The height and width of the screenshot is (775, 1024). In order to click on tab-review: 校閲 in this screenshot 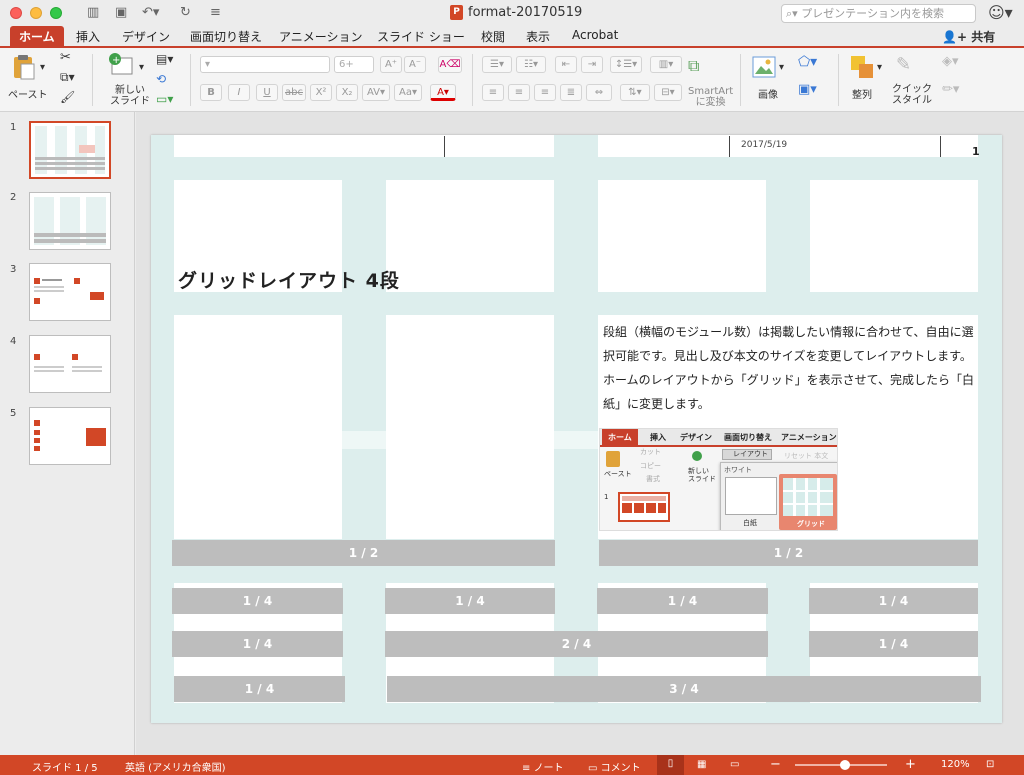, I will do `click(493, 36)`.